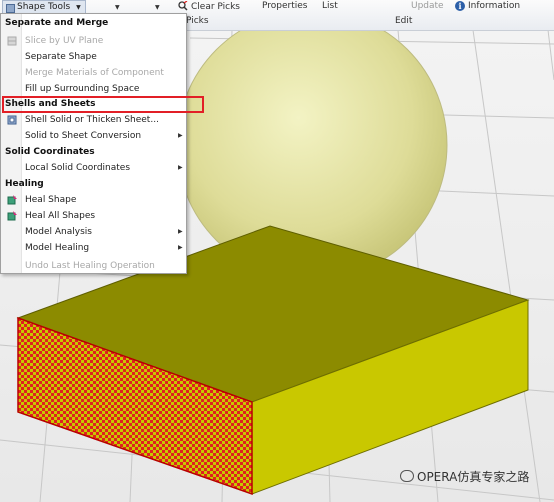  Describe the element at coordinates (83, 136) in the screenshot. I see `menu-item-solid-to-sheet-conversion: Solid to Sheet Conversion` at that location.